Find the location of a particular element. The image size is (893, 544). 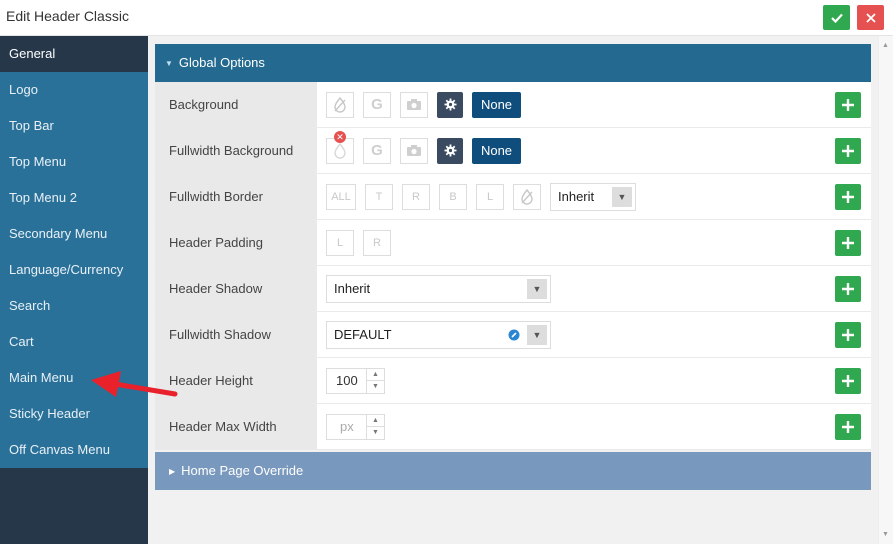

sidebar-item-label: Off Canvas Menu is located at coordinates (59, 449).